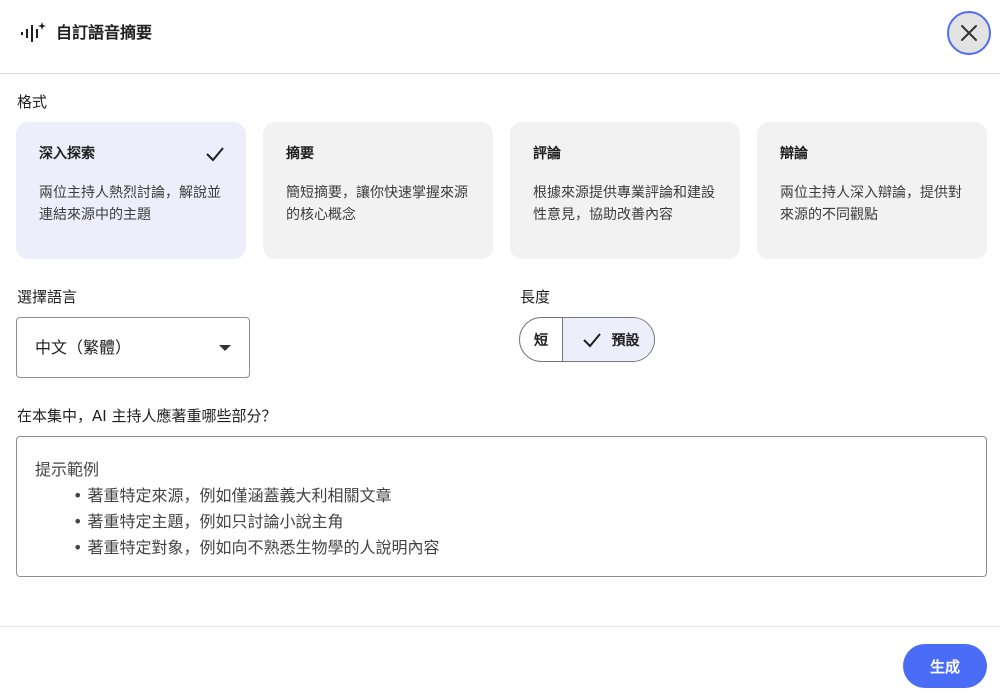  Describe the element at coordinates (47, 297) in the screenshot. I see `language-label: 選擇語言` at that location.